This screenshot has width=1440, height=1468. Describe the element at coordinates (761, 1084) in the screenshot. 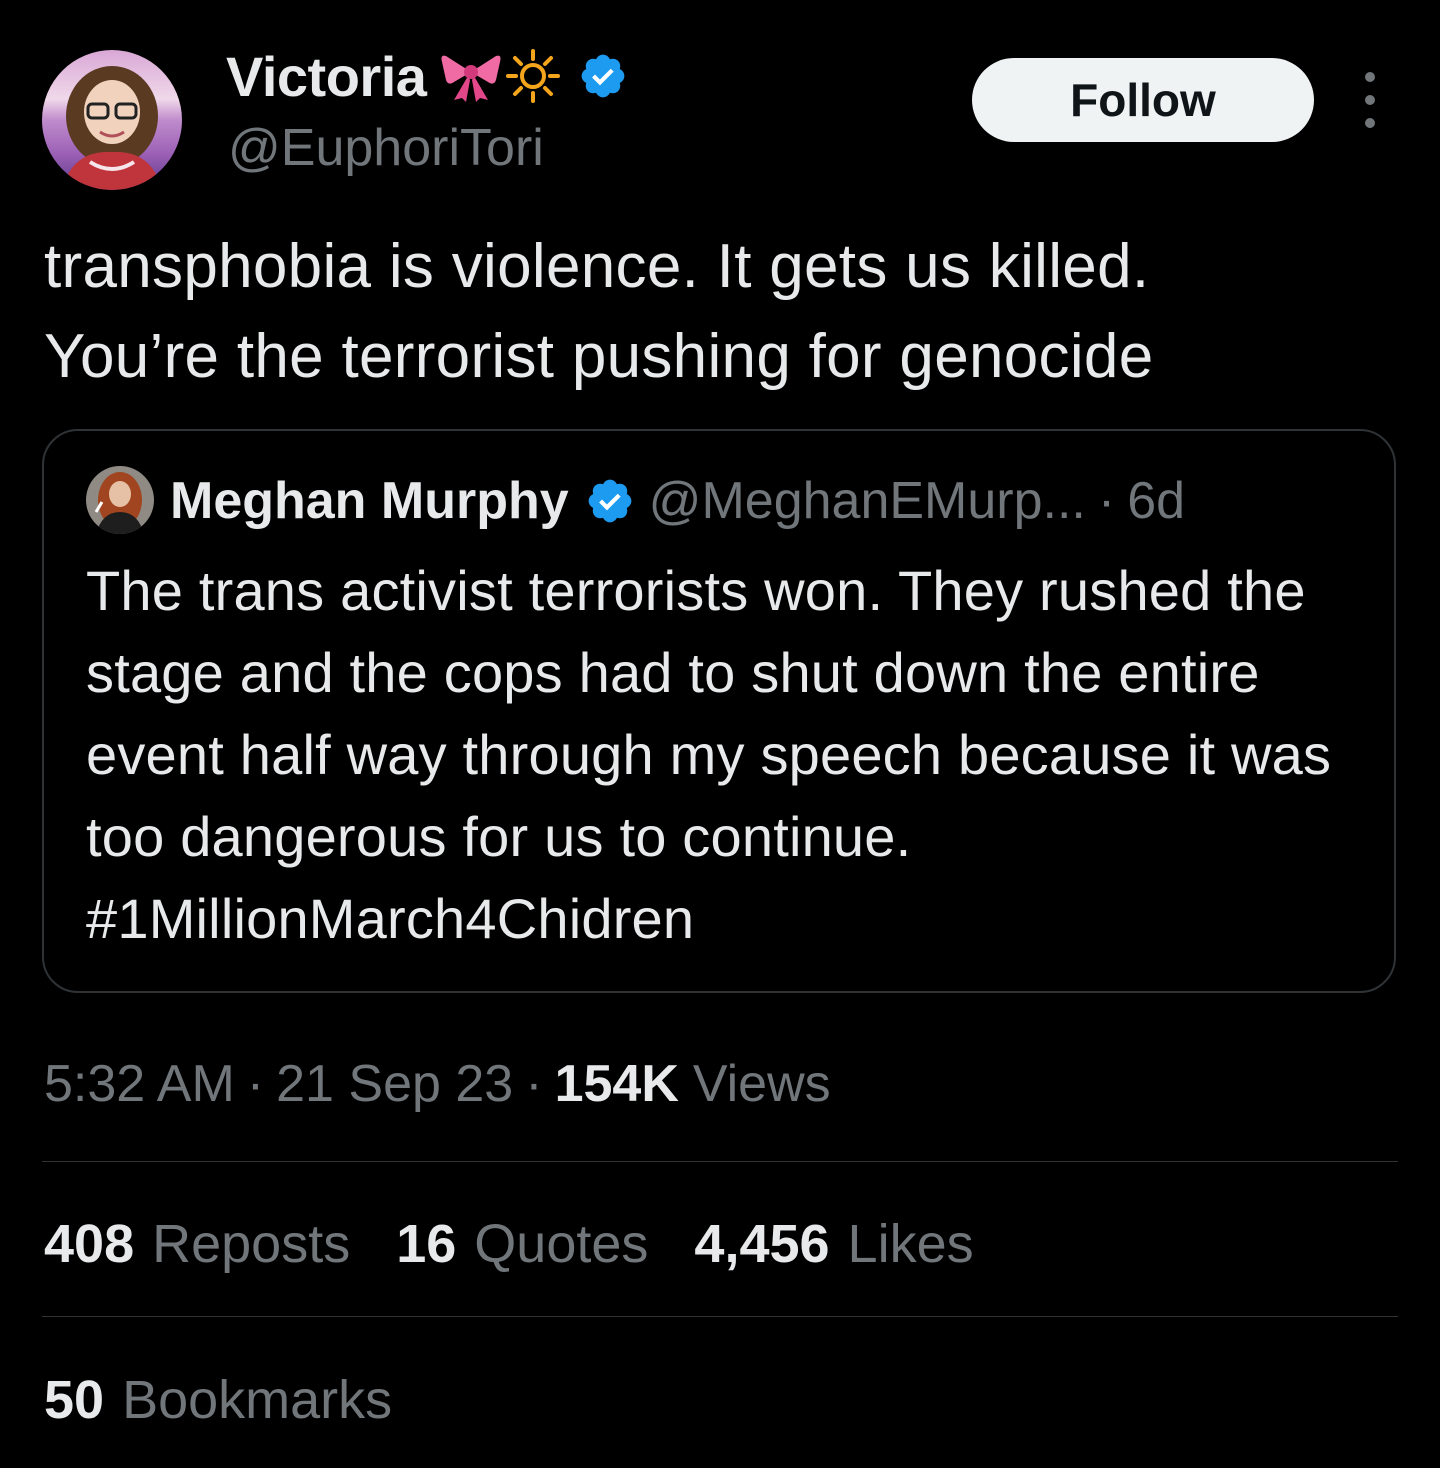

I see `views-label: Views` at that location.